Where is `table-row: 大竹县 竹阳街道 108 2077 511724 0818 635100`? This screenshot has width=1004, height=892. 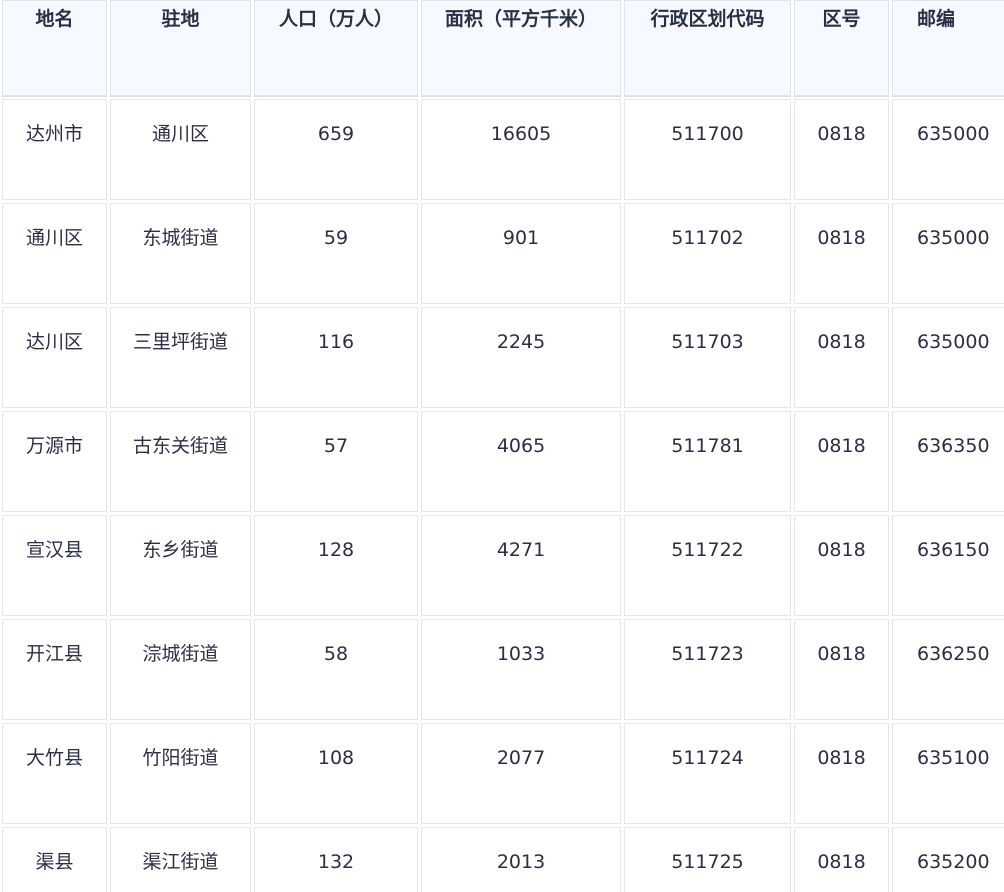
table-row: 大竹县 竹阳街道 108 2077 511724 0818 635100 is located at coordinates (503, 773).